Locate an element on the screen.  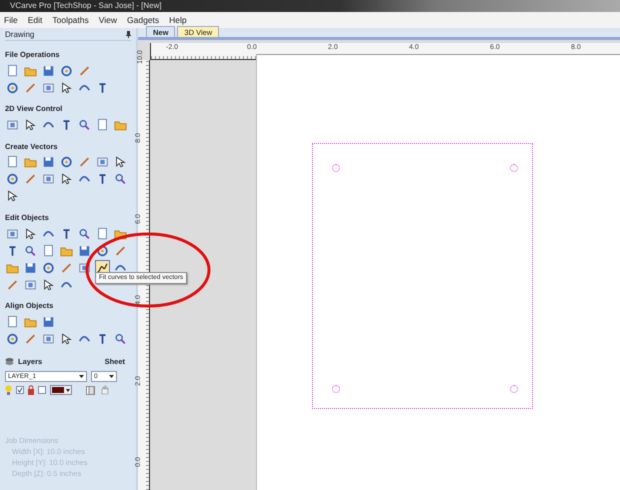
hand-icon is located at coordinates (104, 389).